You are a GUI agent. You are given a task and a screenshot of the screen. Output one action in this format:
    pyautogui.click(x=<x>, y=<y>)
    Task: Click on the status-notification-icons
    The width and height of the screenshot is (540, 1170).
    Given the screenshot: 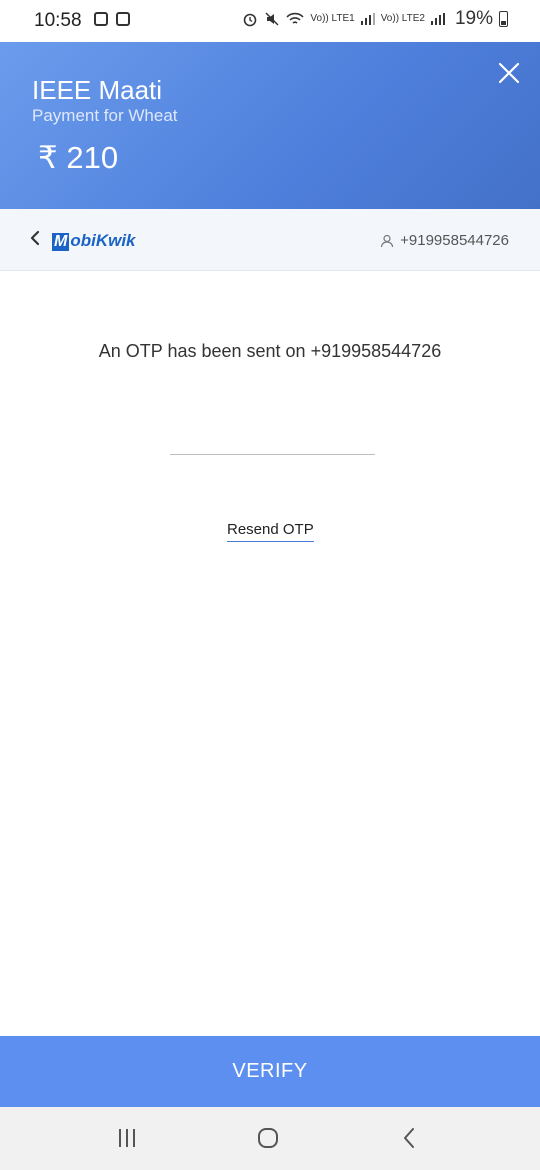 What is the action you would take?
    pyautogui.click(x=112, y=19)
    